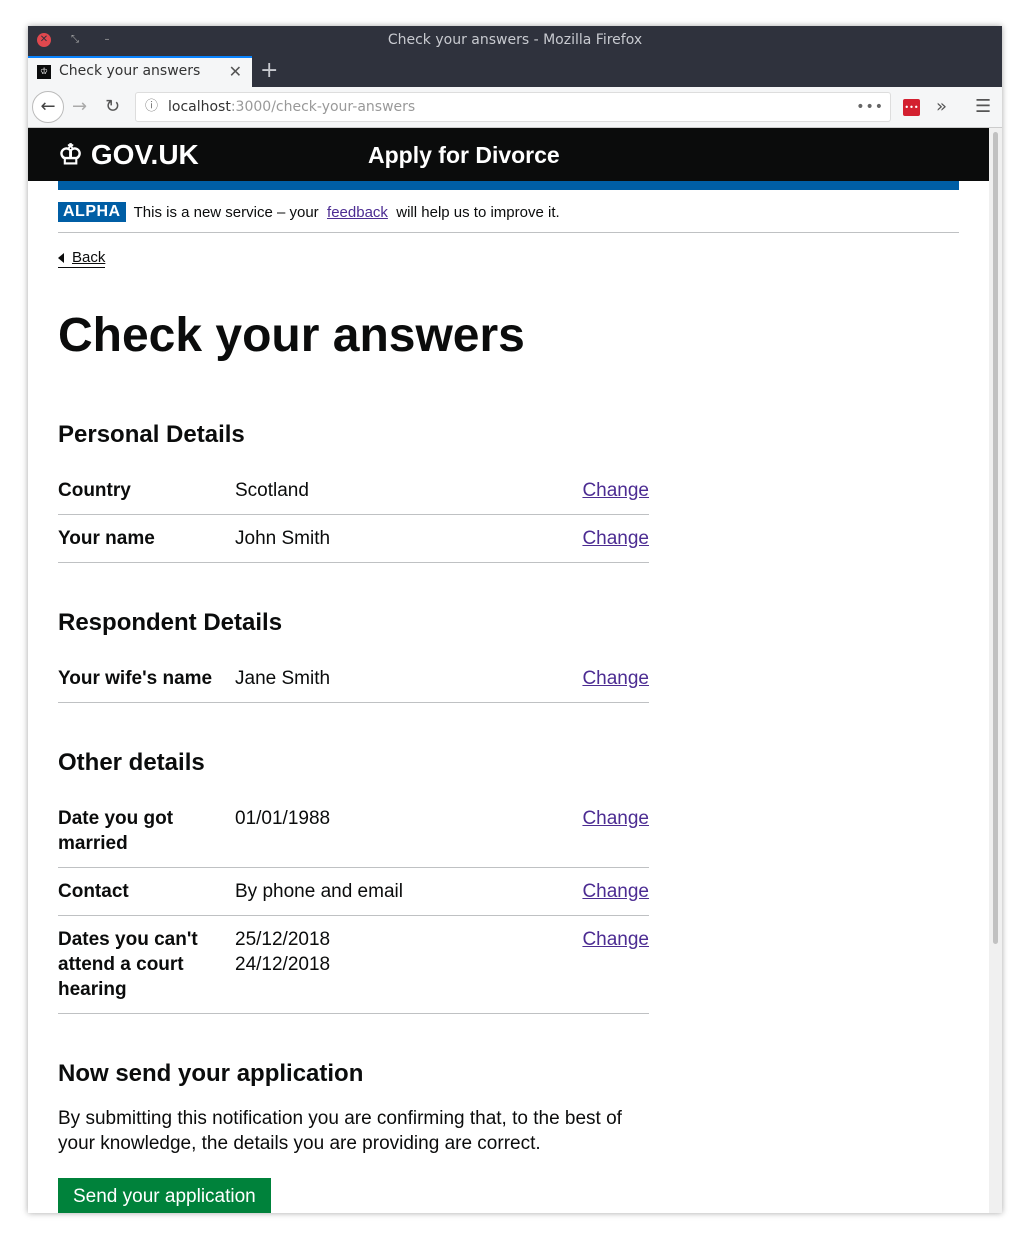 The image size is (1030, 1240). I want to click on row-key: Country, so click(94, 490).